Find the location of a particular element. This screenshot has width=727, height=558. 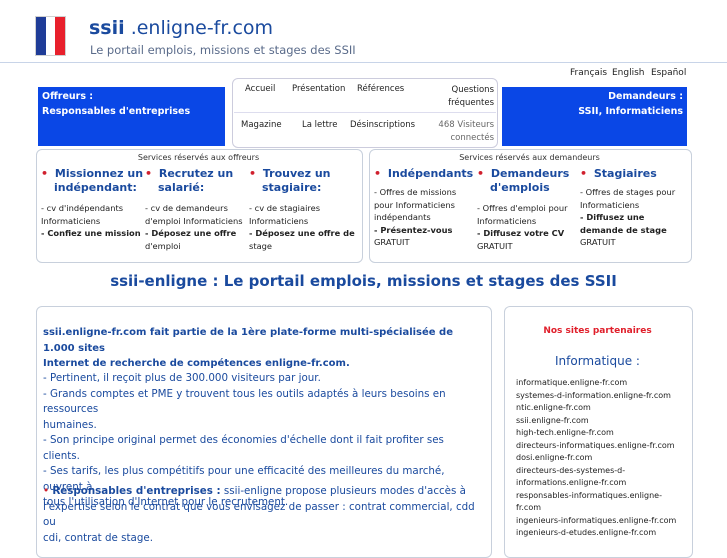

recrutez-head2: salarié: is located at coordinates (181, 187).